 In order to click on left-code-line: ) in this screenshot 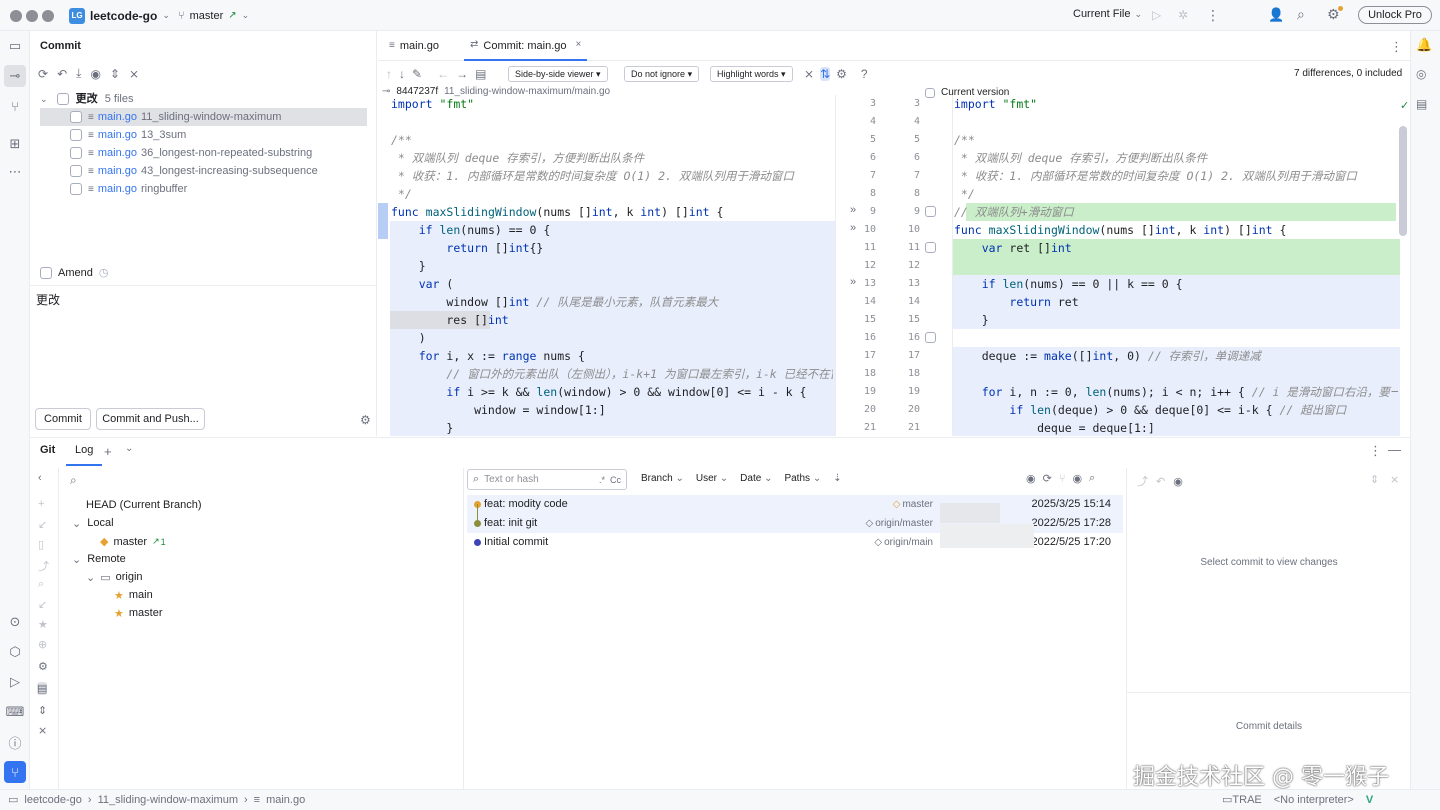, I will do `click(612, 338)`.